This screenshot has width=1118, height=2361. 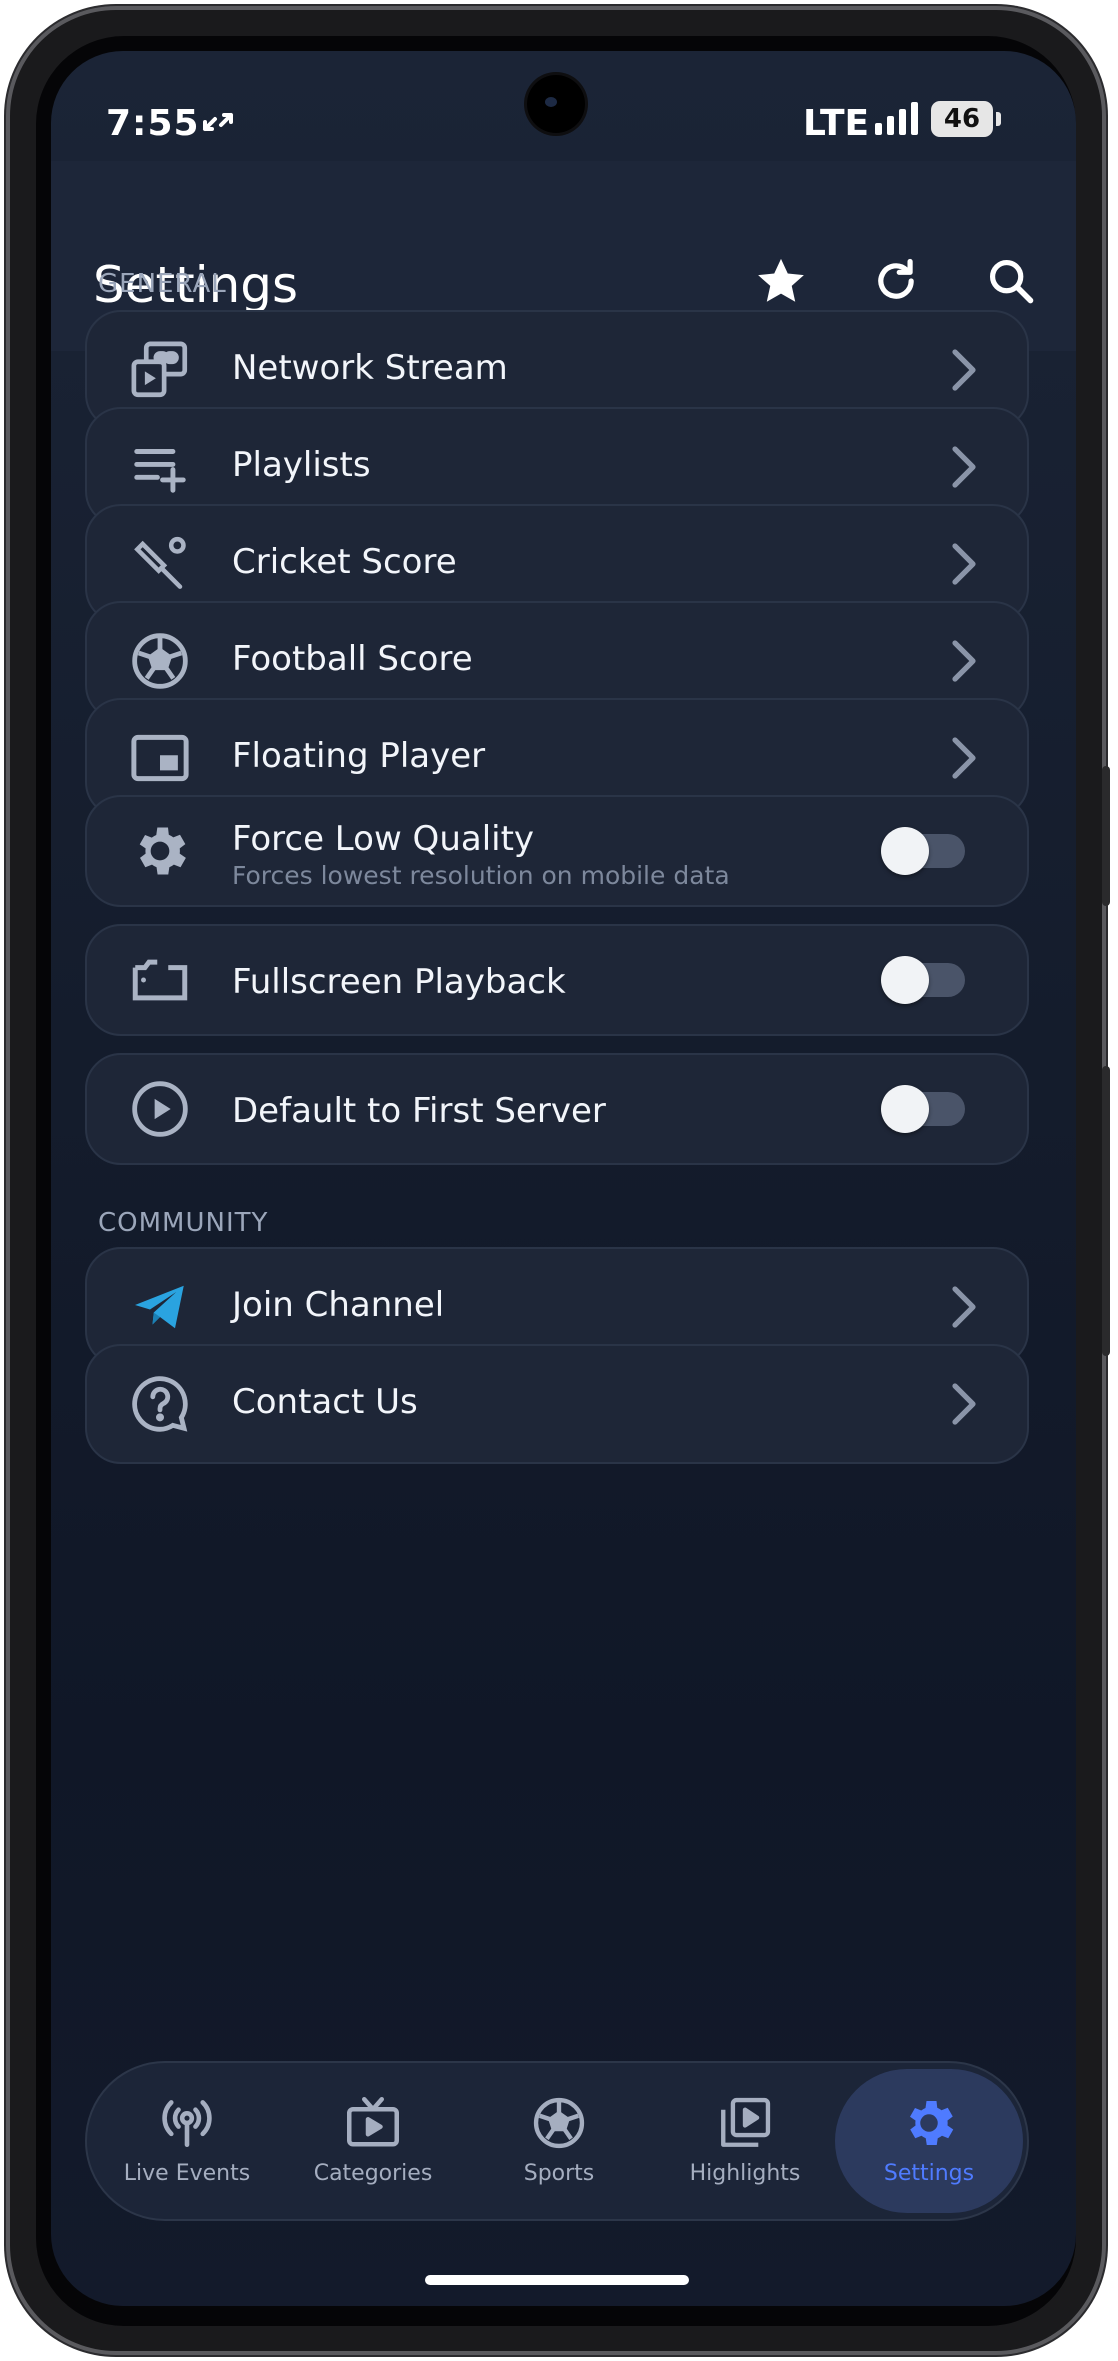 What do you see at coordinates (359, 756) in the screenshot?
I see `item-label: Floating Player` at bounding box center [359, 756].